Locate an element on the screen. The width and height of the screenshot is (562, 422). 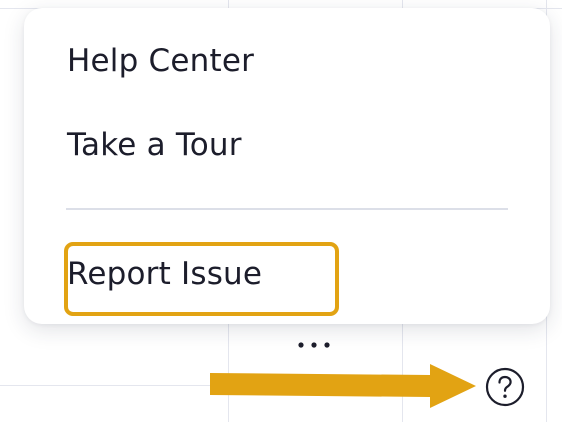
menu-item-report-issue: Report Issue is located at coordinates (164, 274).